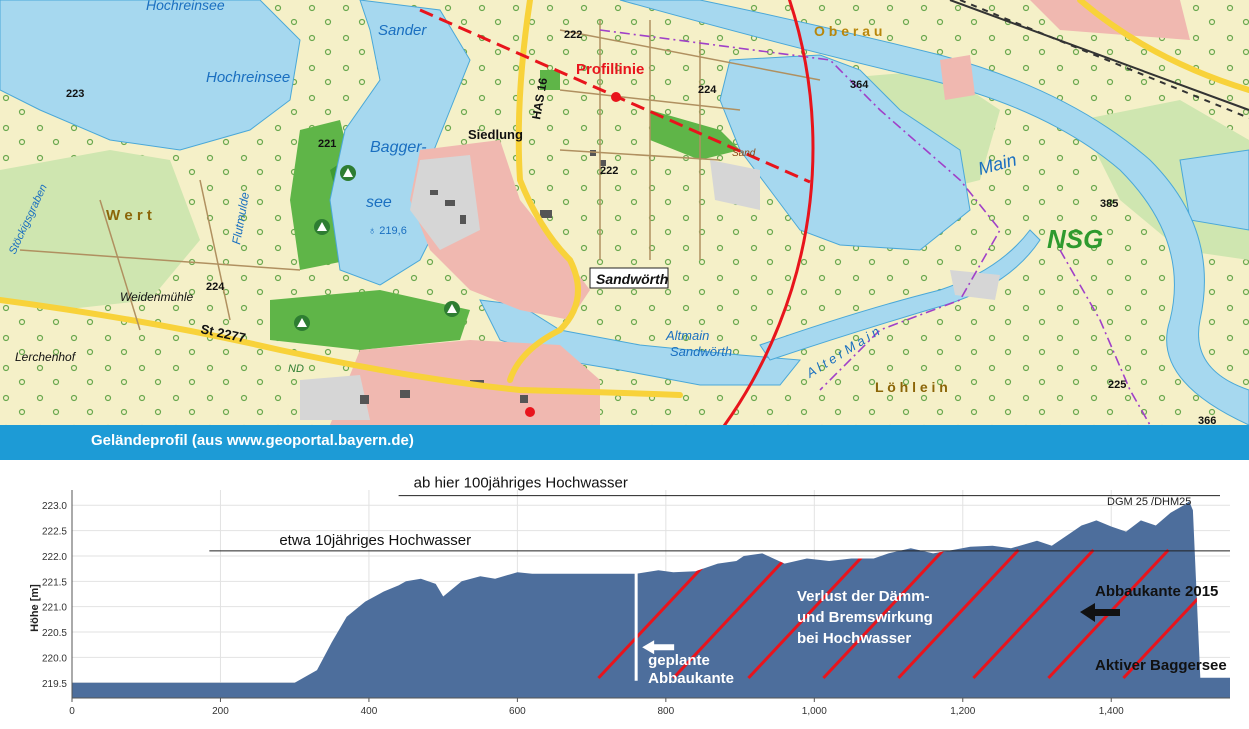  What do you see at coordinates (701, 351) in the screenshot?
I see `label-altmain-sandwoerth: Sandwörth` at bounding box center [701, 351].